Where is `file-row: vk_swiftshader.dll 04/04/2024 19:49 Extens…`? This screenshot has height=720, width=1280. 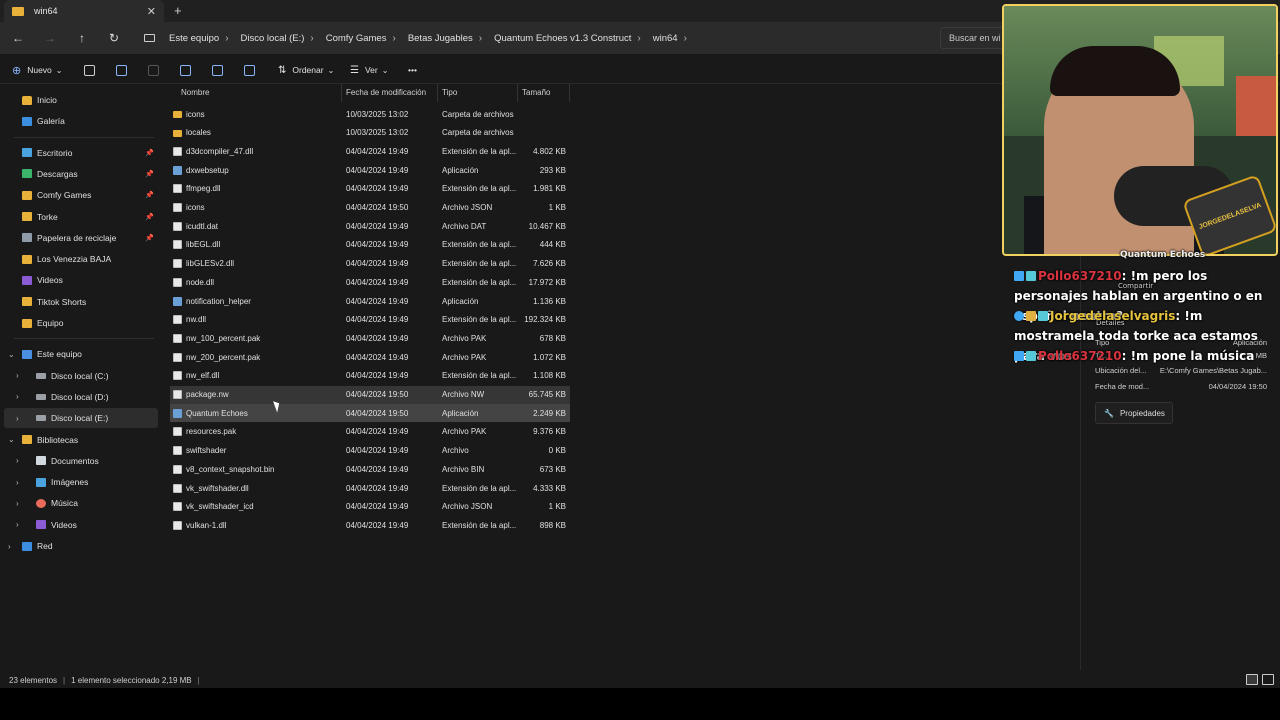
file-row: vk_swiftshader.dll 04/04/2024 19:49 Extens… is located at coordinates (370, 488).